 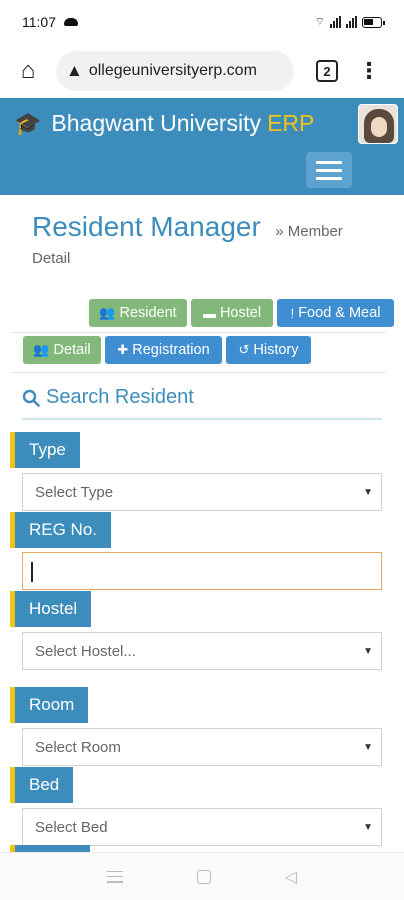 What do you see at coordinates (202, 651) in the screenshot?
I see `hostel-select: Select Hostel... ▼` at bounding box center [202, 651].